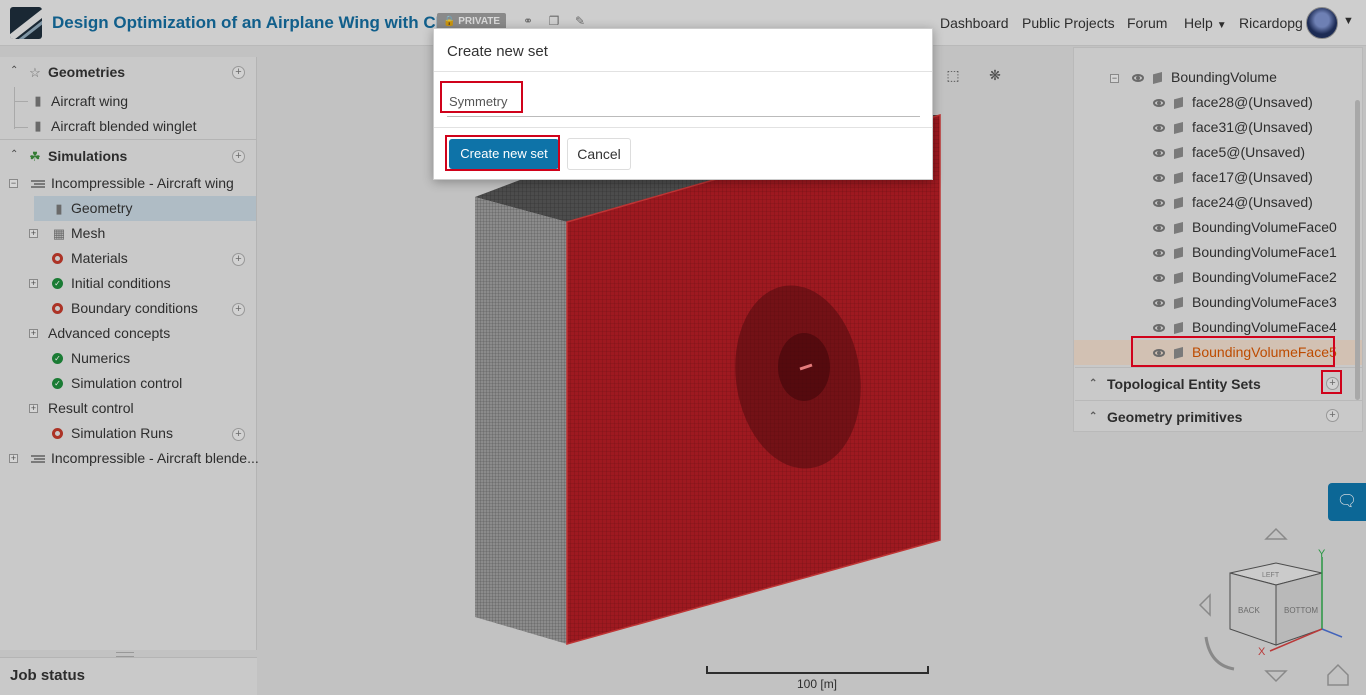  What do you see at coordinates (599, 154) in the screenshot?
I see `cancel-button: Cancel` at bounding box center [599, 154].